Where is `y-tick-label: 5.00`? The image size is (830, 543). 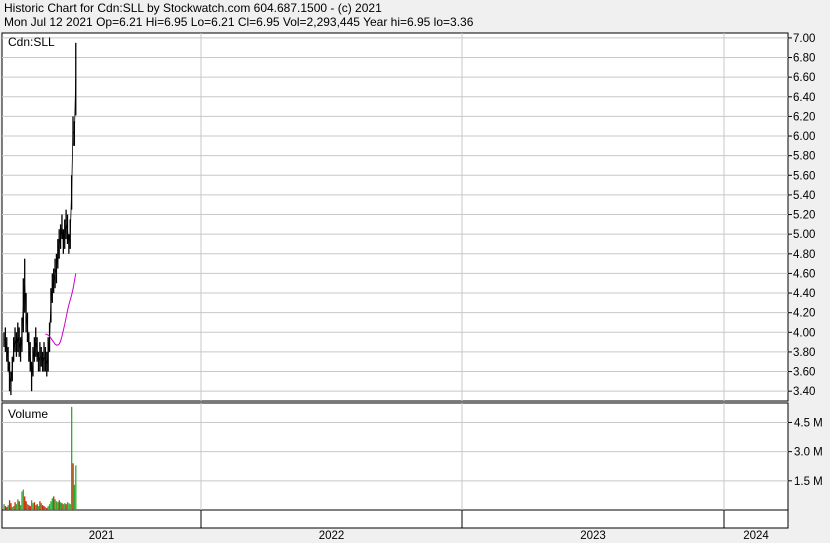
y-tick-label: 5.00 is located at coordinates (804, 235).